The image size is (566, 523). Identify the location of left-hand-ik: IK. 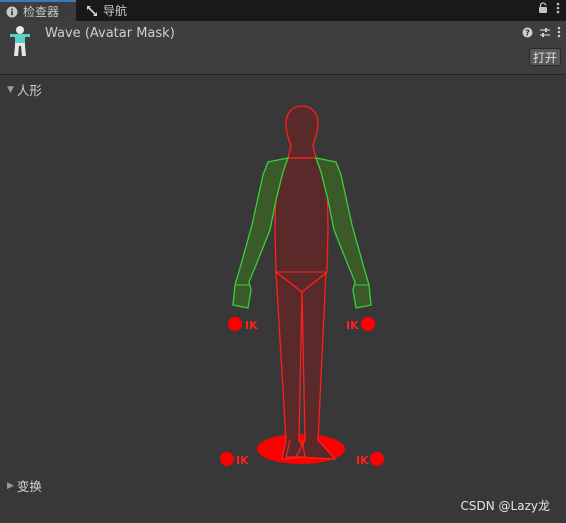
(243, 324).